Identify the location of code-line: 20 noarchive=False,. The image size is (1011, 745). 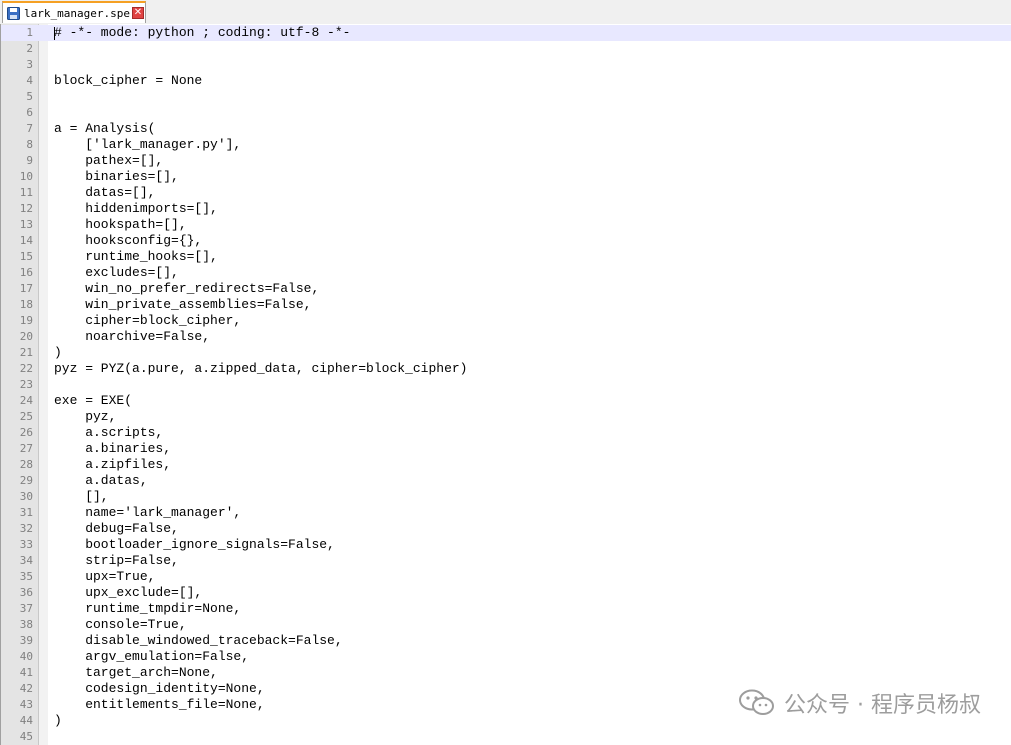
(506, 337).